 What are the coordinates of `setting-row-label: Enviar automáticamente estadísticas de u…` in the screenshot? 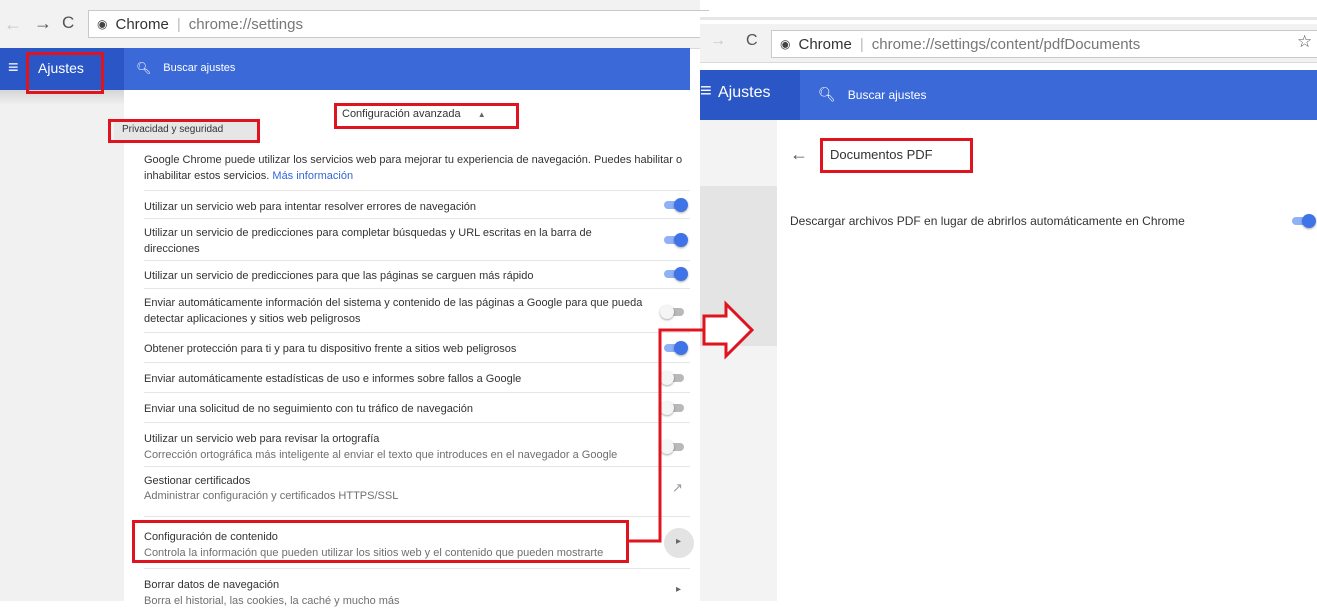 It's located at (333, 379).